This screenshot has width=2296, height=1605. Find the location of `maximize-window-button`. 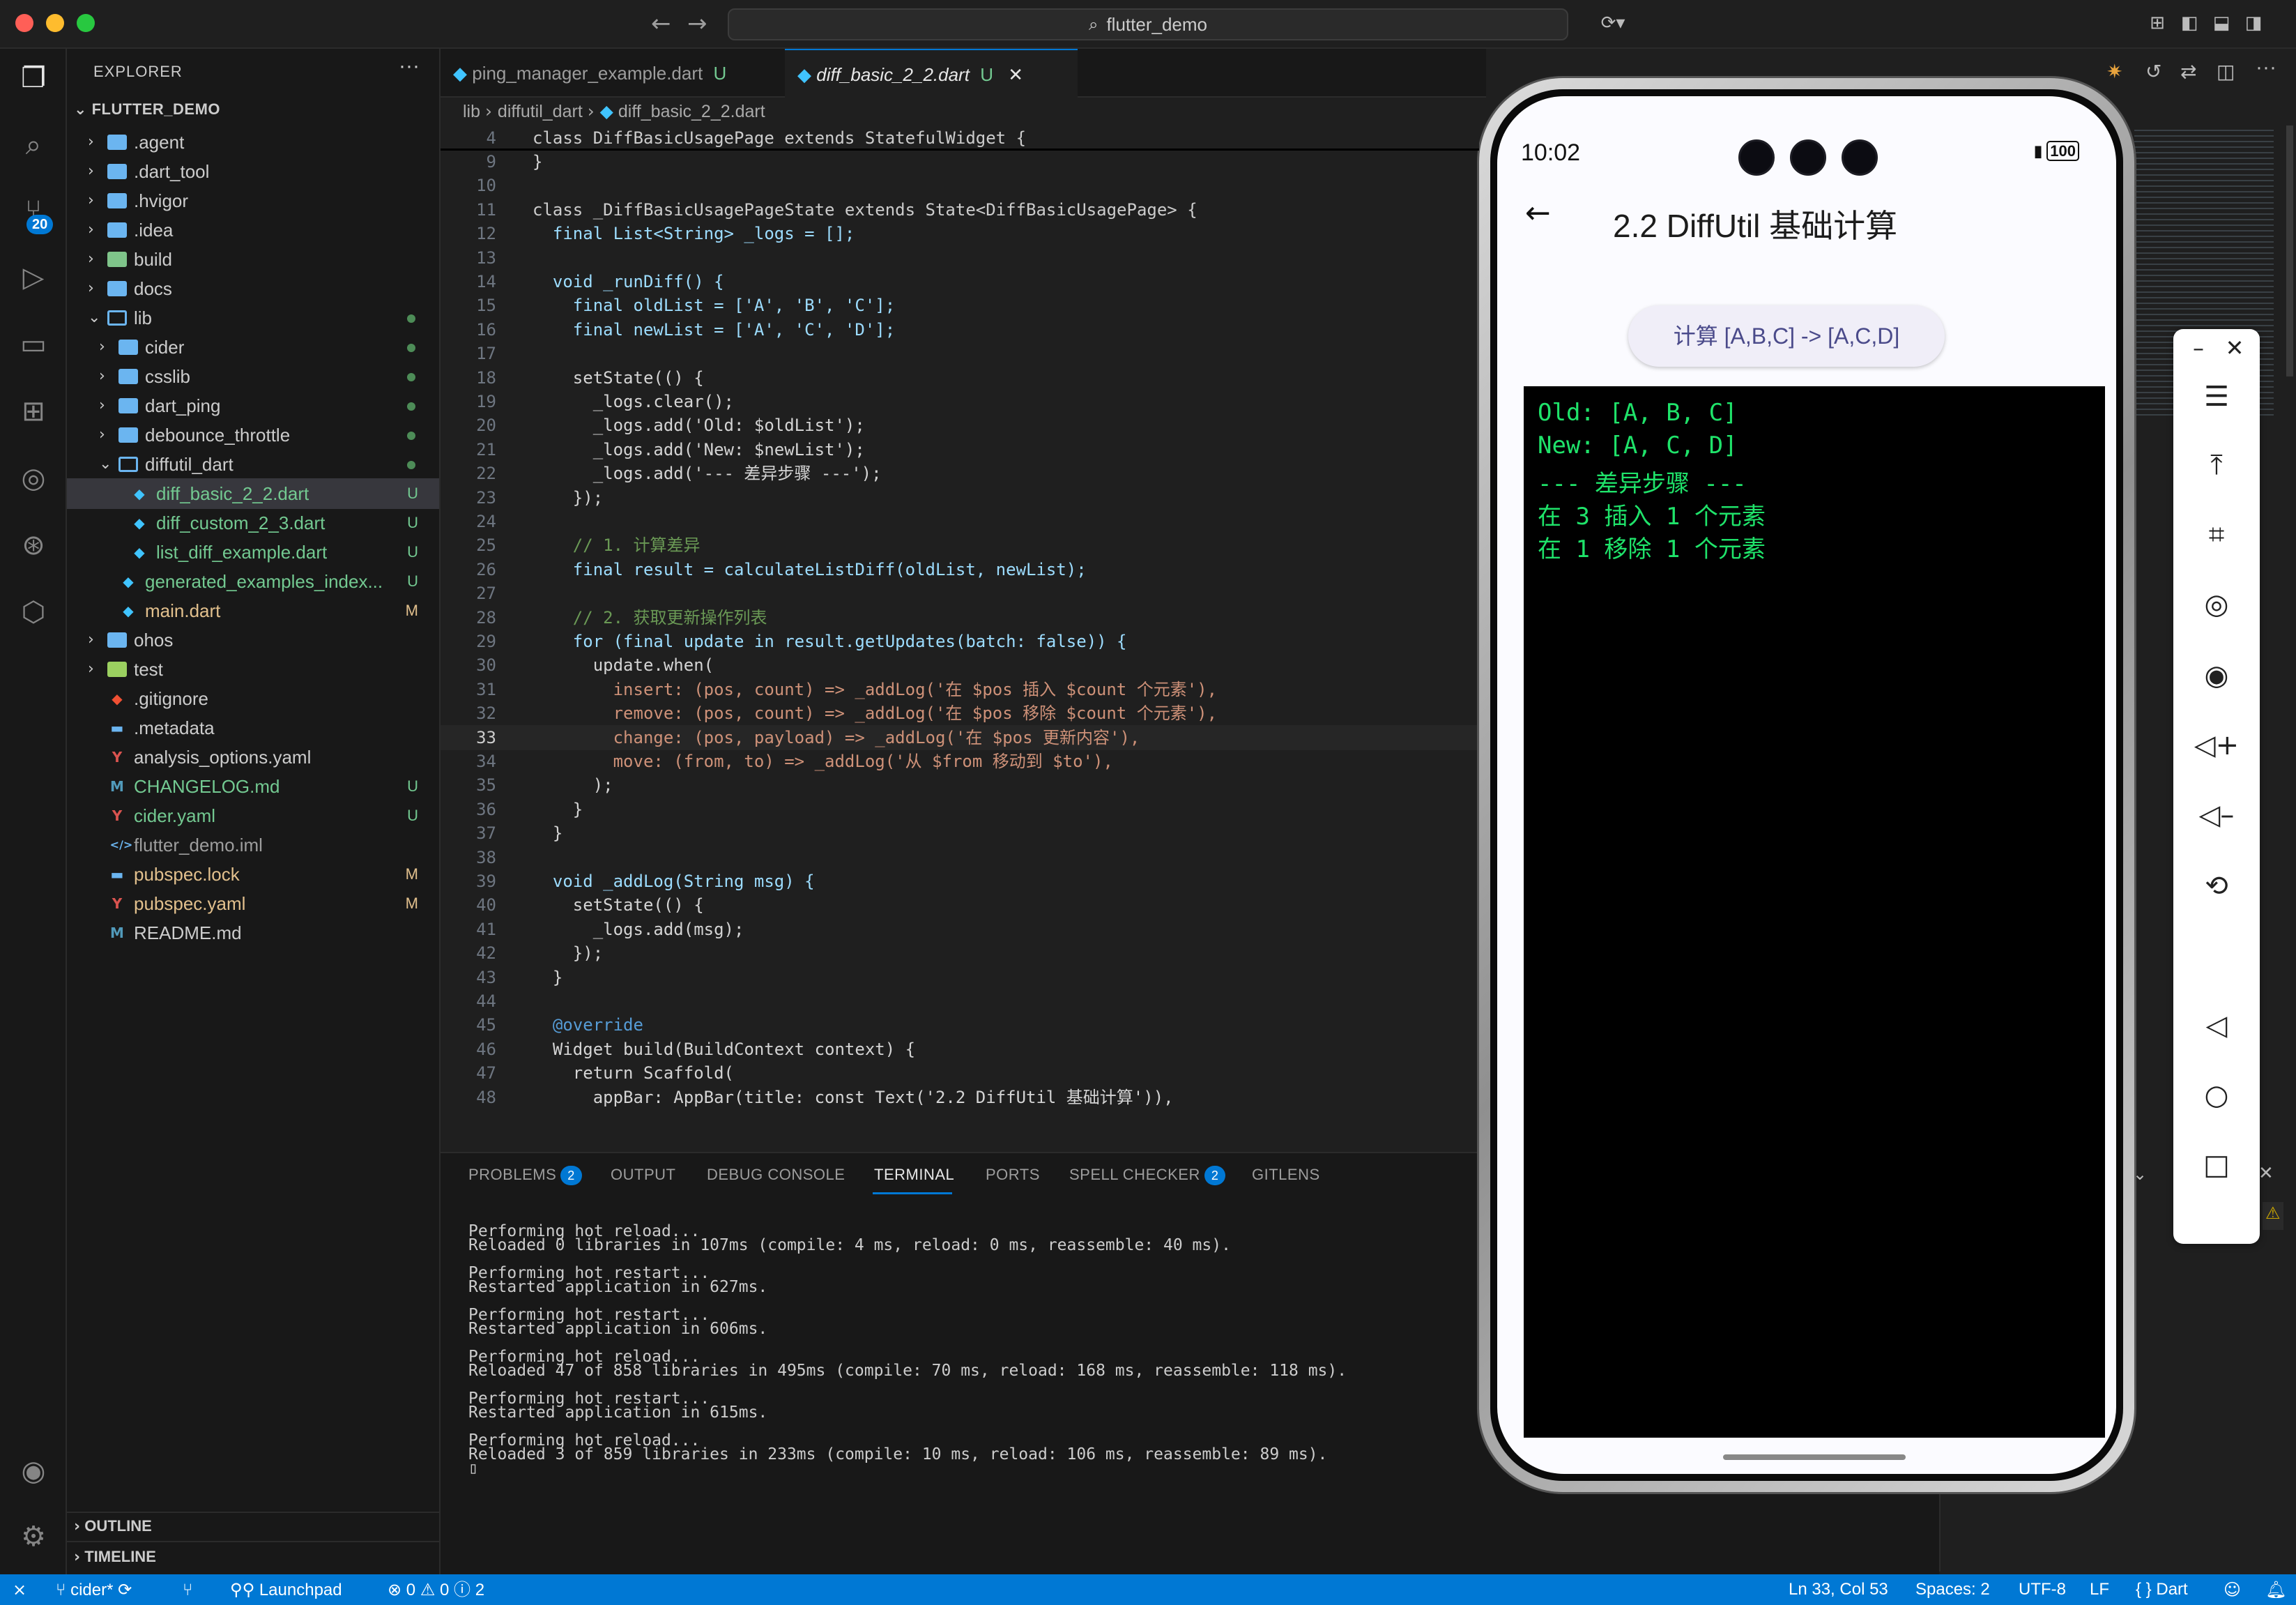

maximize-window-button is located at coordinates (86, 23).